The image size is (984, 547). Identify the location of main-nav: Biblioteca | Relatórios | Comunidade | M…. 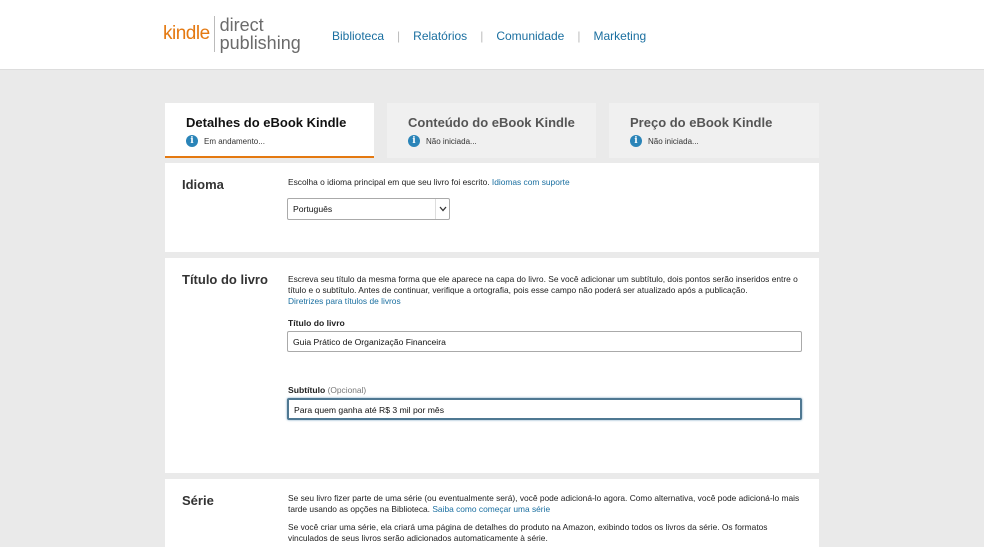
(489, 36).